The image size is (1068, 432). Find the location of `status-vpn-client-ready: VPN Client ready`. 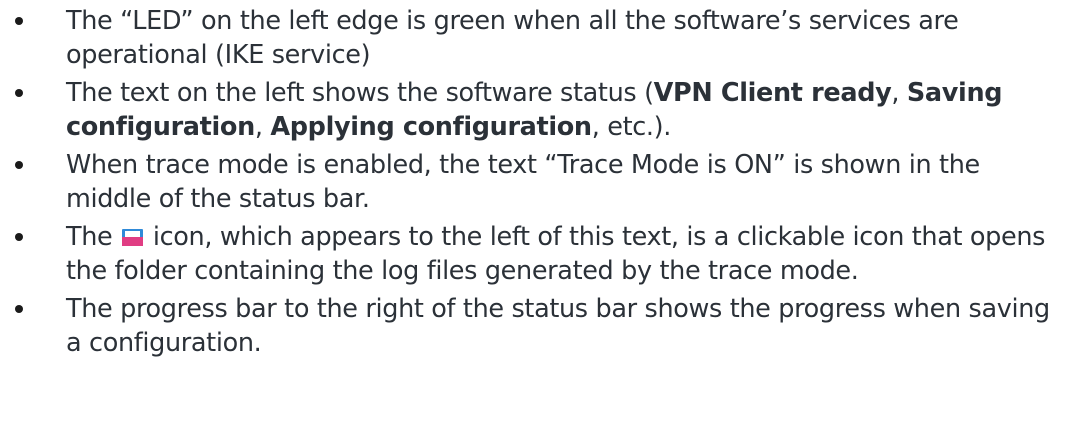

status-vpn-client-ready: VPN Client ready is located at coordinates (772, 93).